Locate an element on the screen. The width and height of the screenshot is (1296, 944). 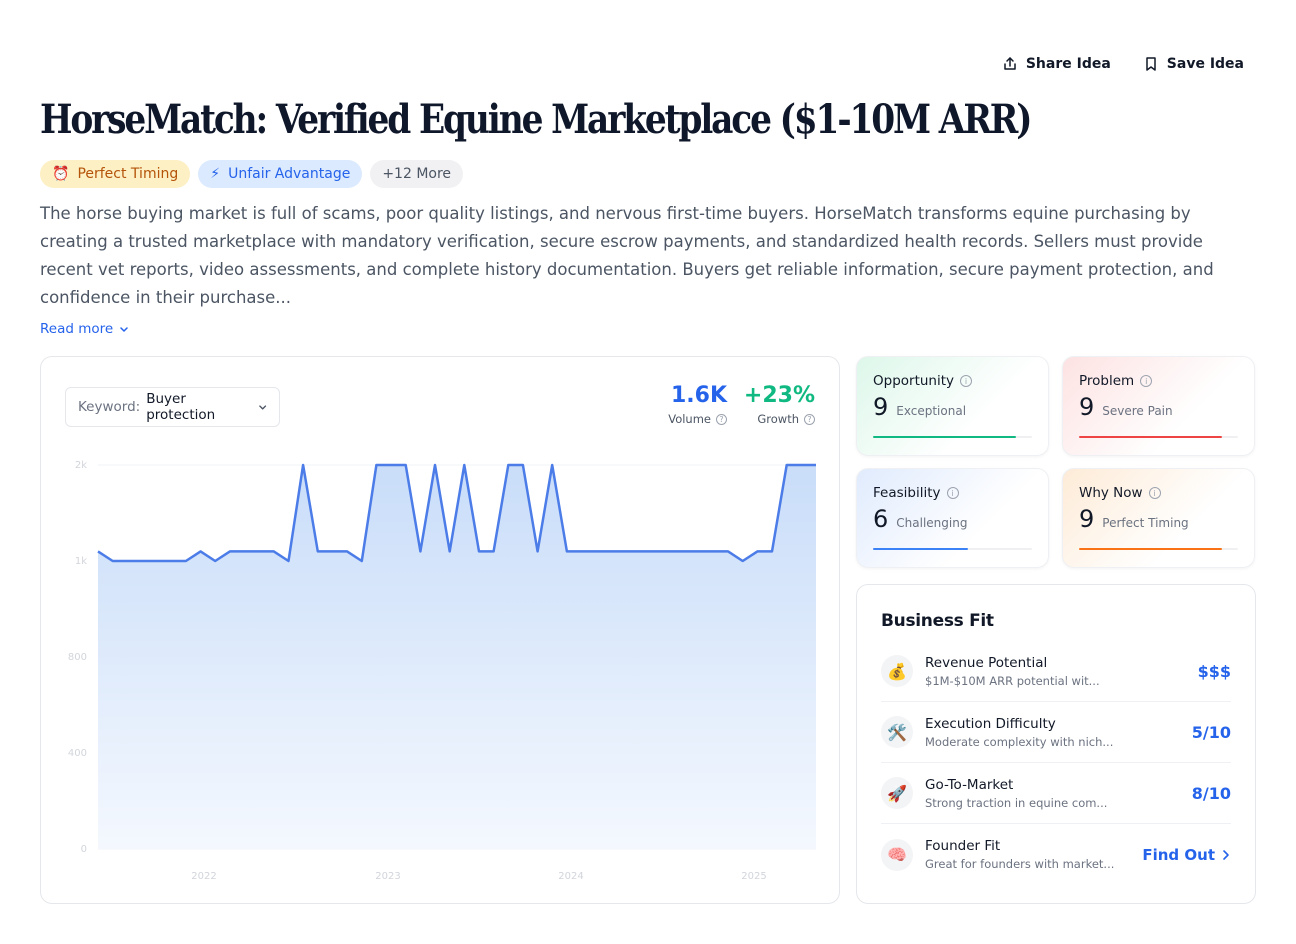
feasibility-verdict: Challenging is located at coordinates (932, 523).